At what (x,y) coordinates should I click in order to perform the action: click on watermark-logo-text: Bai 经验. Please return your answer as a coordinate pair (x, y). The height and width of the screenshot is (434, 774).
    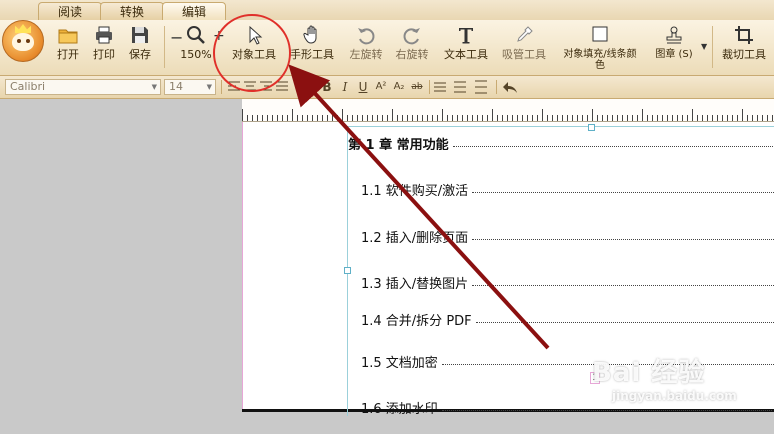
    Looking at the image, I should click on (649, 373).